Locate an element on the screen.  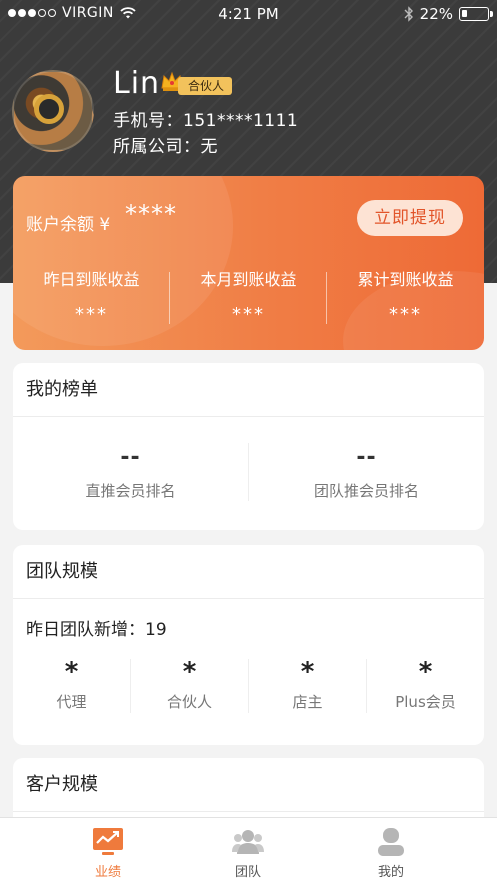
balance-label: 账户余额 ¥ is located at coordinates (68, 225).